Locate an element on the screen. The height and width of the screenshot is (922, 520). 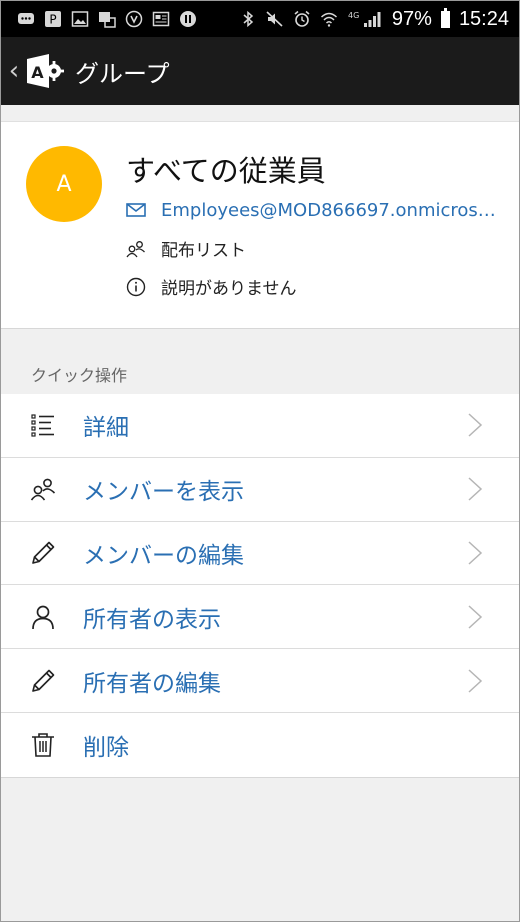
action-edit-owners: 所有者の編集 is located at coordinates (260, 681).